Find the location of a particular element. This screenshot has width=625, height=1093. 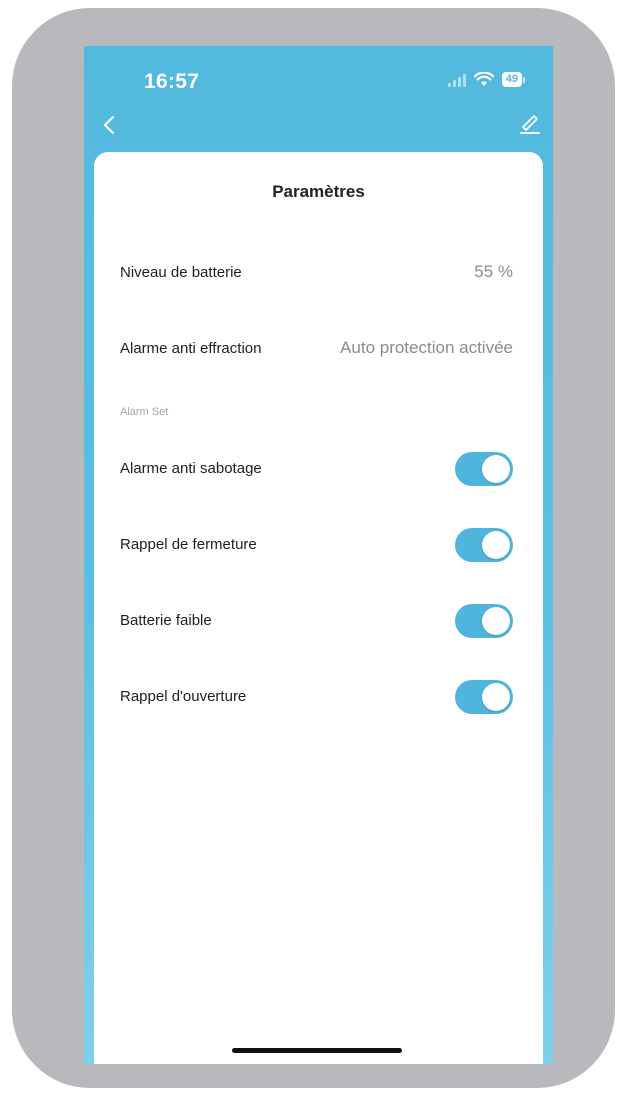

closing-reminder-toggle is located at coordinates (484, 545).